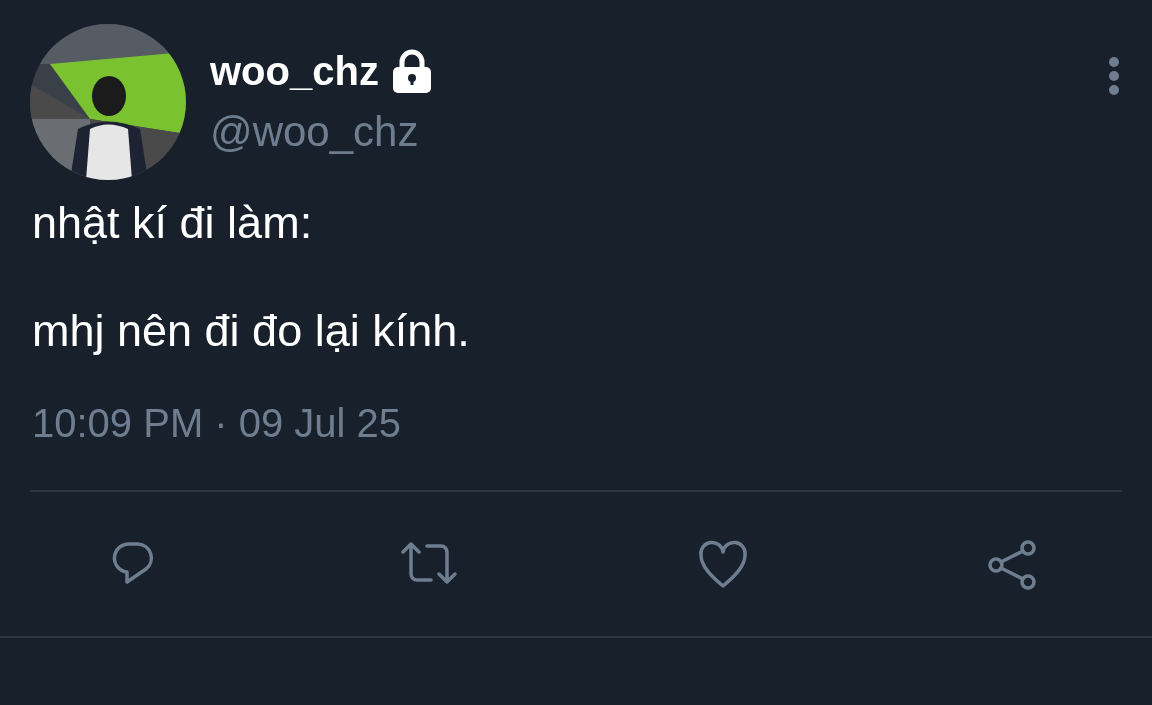  Describe the element at coordinates (294, 71) in the screenshot. I see `display-name: woo_chz` at that location.